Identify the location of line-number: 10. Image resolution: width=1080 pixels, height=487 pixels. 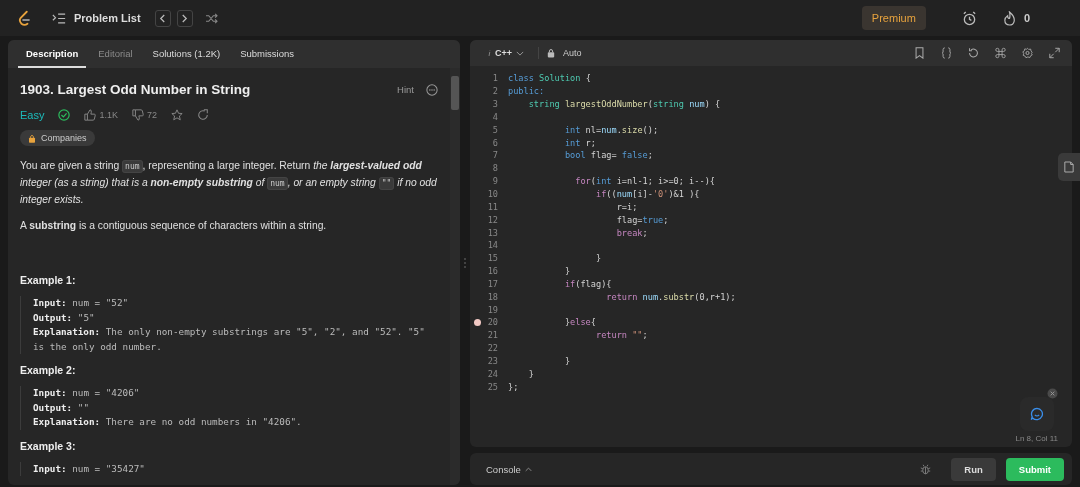
(492, 194).